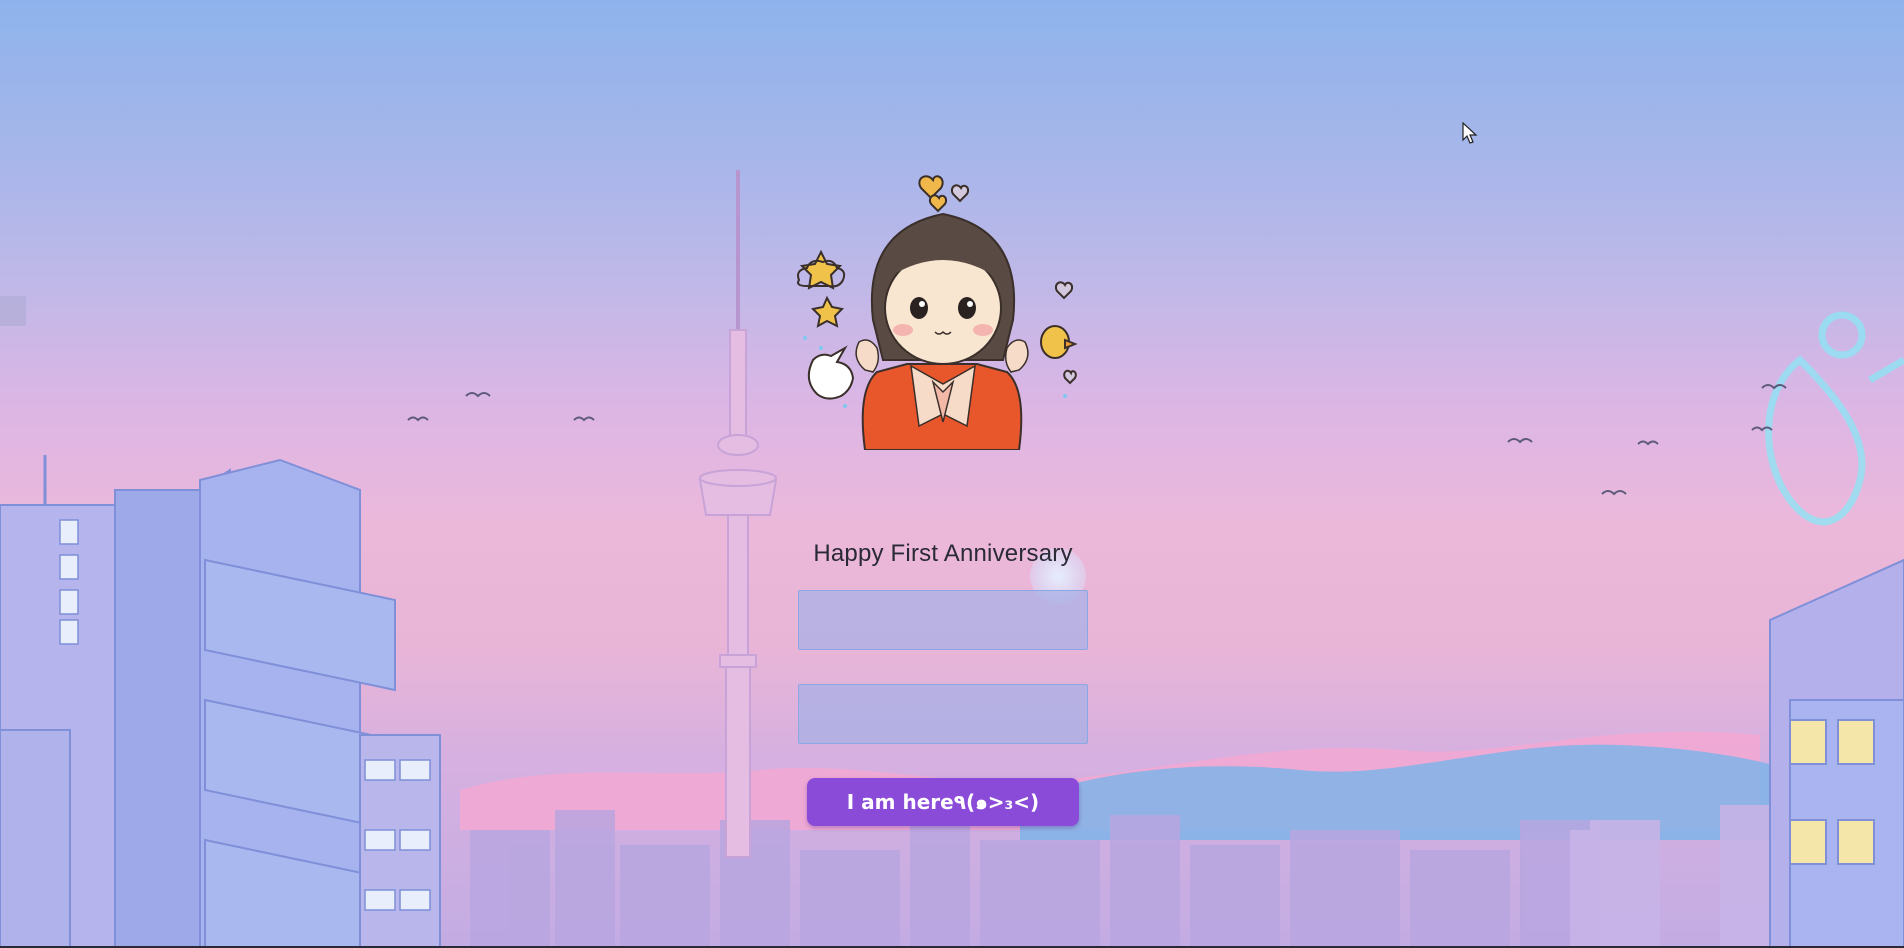 Image resolution: width=1904 pixels, height=948 pixels. What do you see at coordinates (943, 714) in the screenshot?
I see `second-input-field` at bounding box center [943, 714].